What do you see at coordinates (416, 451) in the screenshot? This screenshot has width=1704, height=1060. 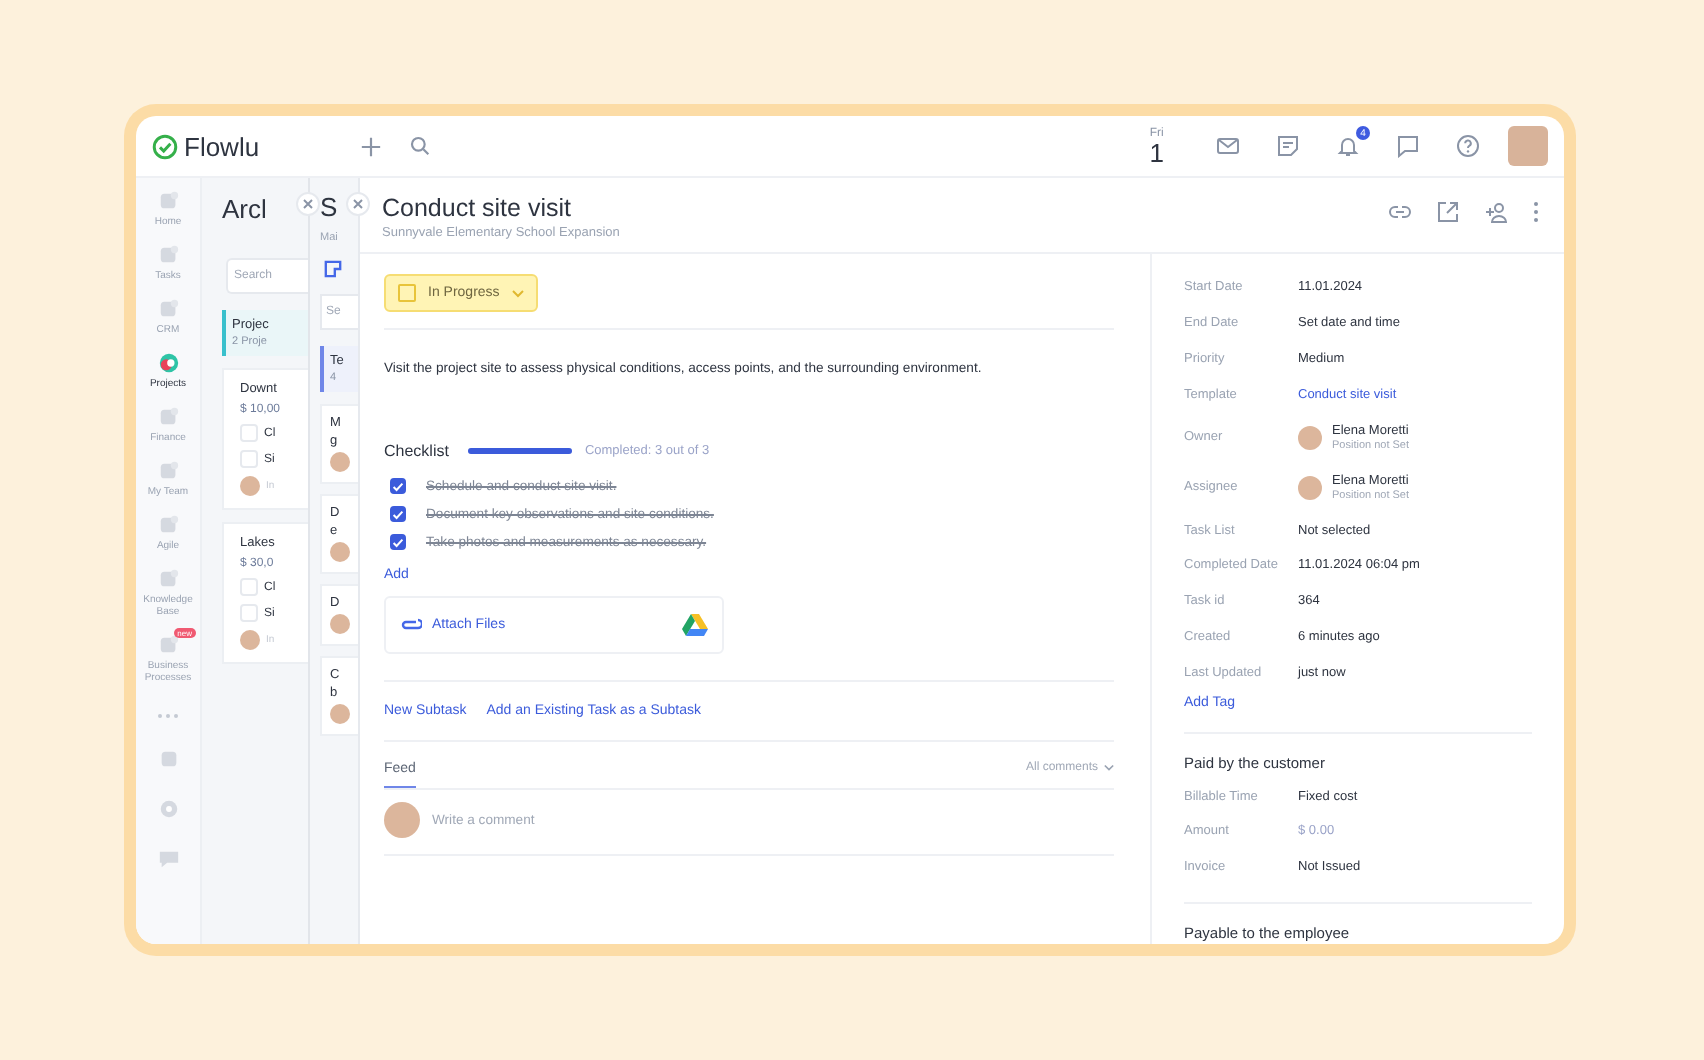 I see `checklist-title: Checklist` at bounding box center [416, 451].